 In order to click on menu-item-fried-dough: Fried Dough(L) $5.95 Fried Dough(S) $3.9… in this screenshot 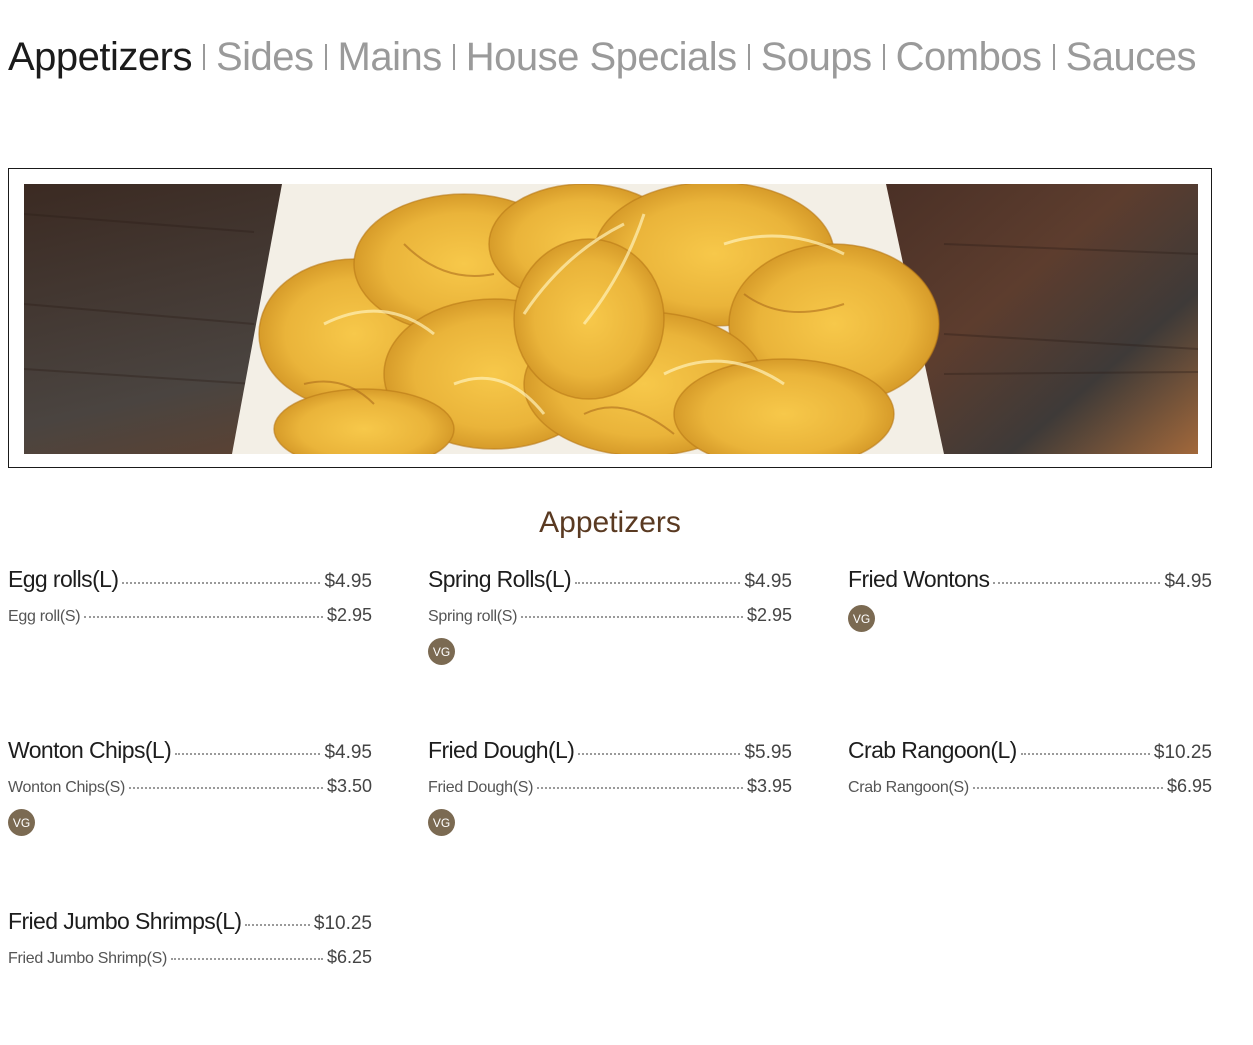, I will do `click(610, 786)`.